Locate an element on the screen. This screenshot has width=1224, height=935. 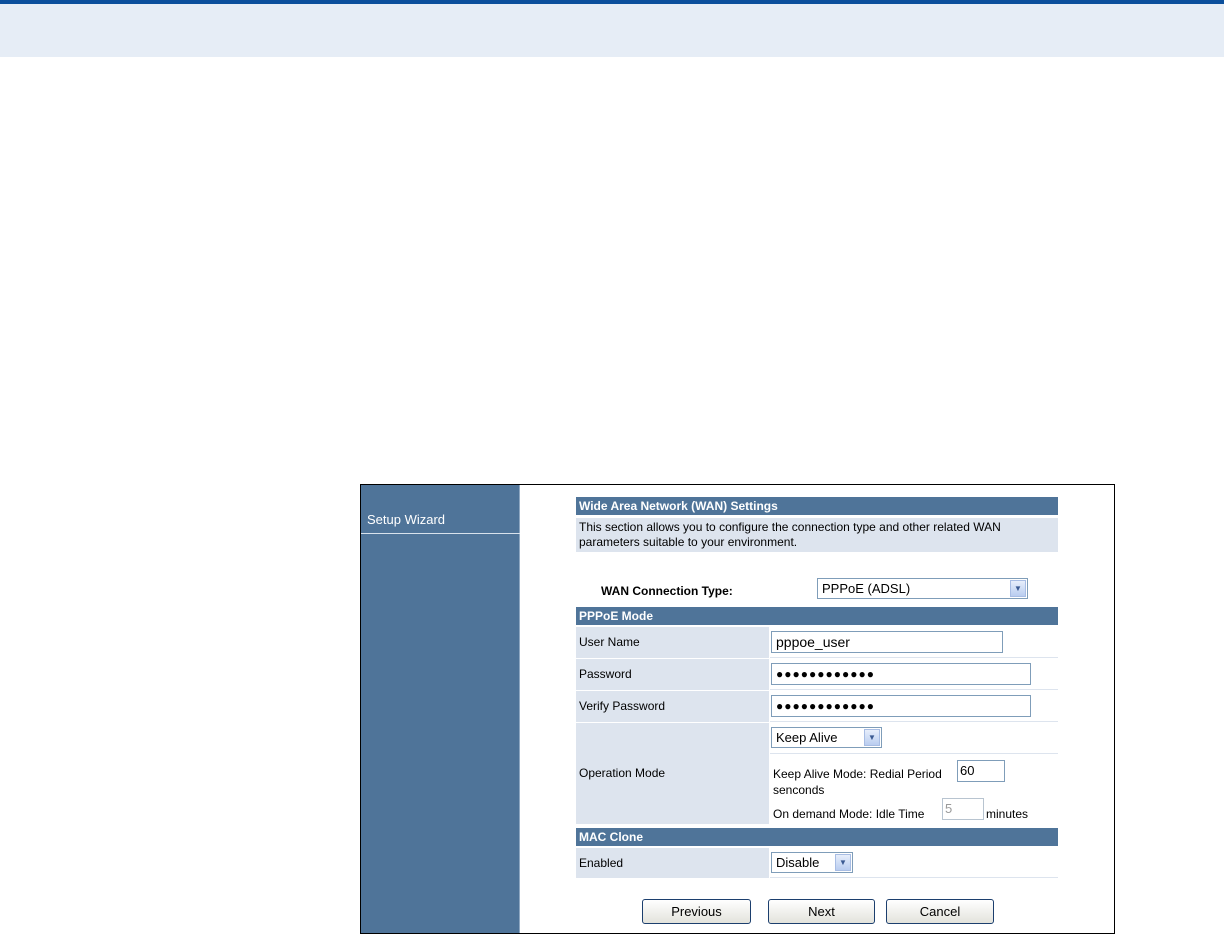
operation-mode-select: Keep Alive ▼ is located at coordinates (826, 737).